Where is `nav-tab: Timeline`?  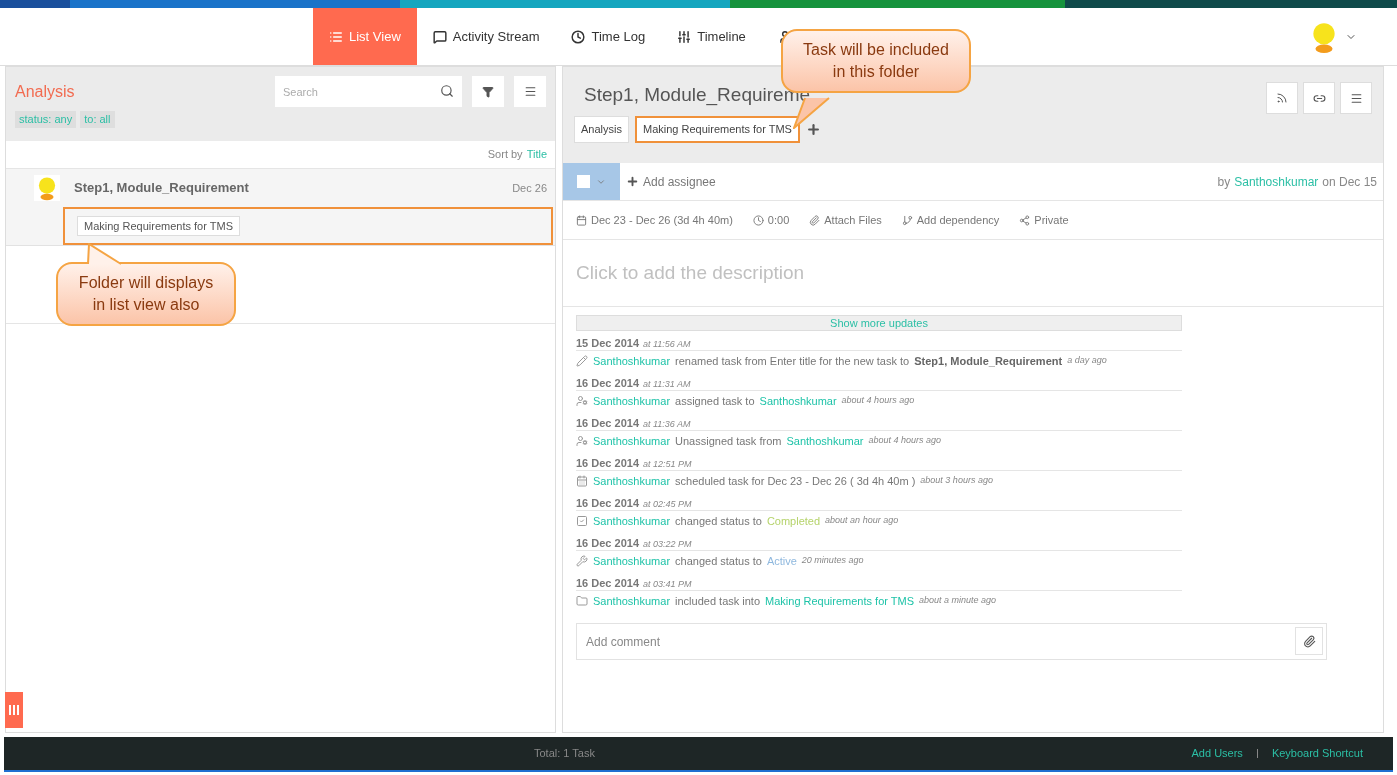
nav-tab: Timeline is located at coordinates (711, 36).